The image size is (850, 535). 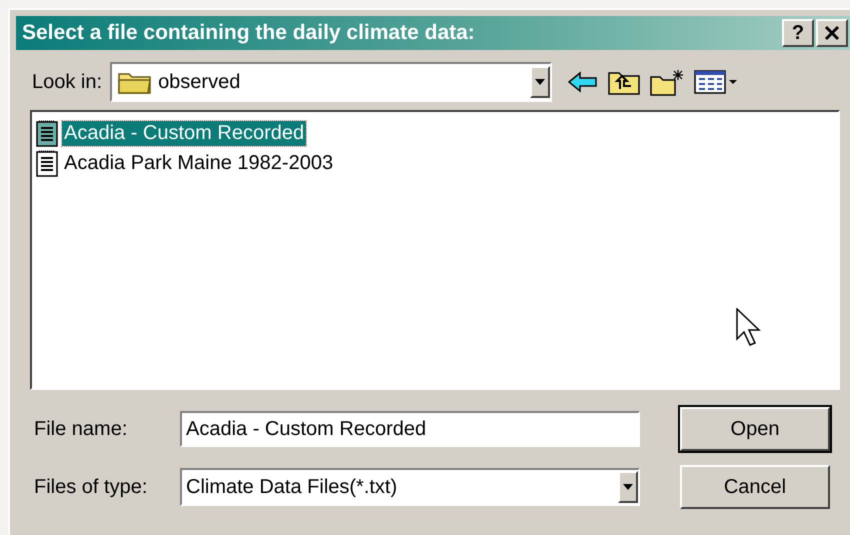 I want to click on file-name-label: File name:, so click(x=81, y=429).